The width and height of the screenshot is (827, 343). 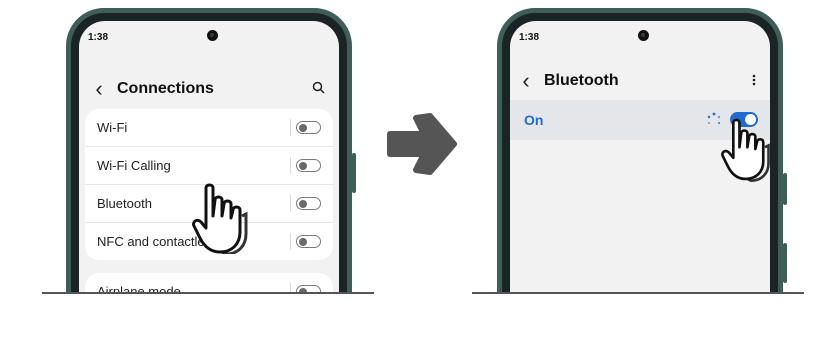 I want to click on nfc-toggle, so click(x=308, y=241).